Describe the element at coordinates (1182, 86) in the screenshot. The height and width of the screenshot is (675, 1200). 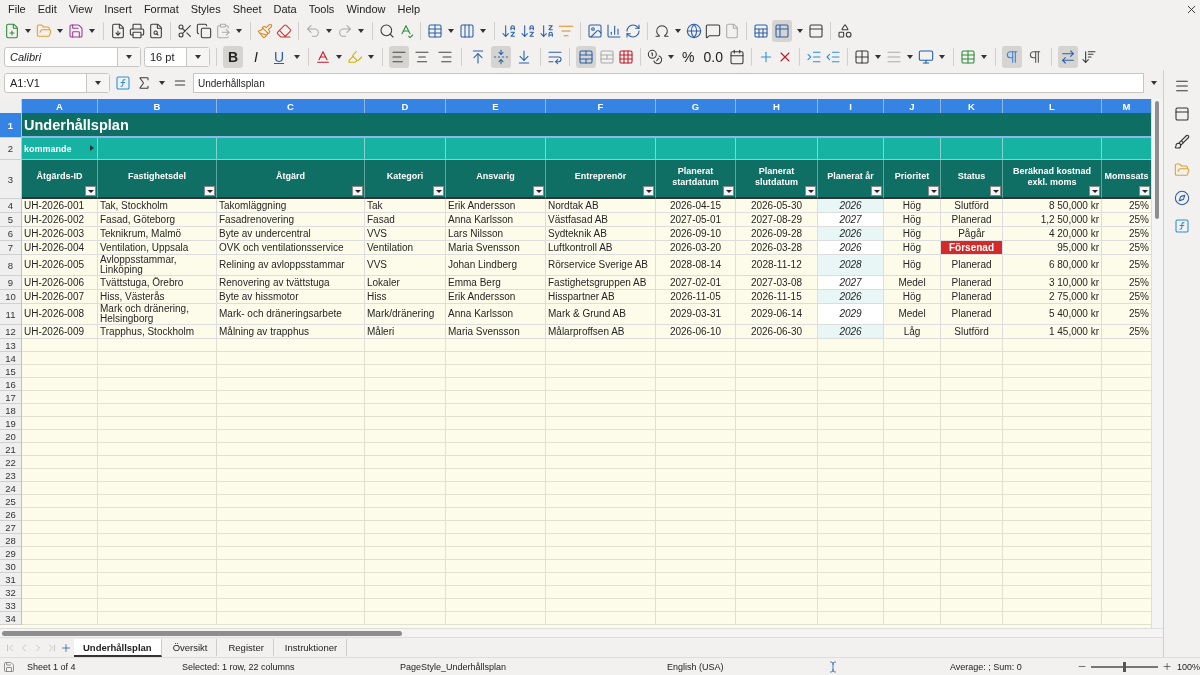
I see `menu-icon` at that location.